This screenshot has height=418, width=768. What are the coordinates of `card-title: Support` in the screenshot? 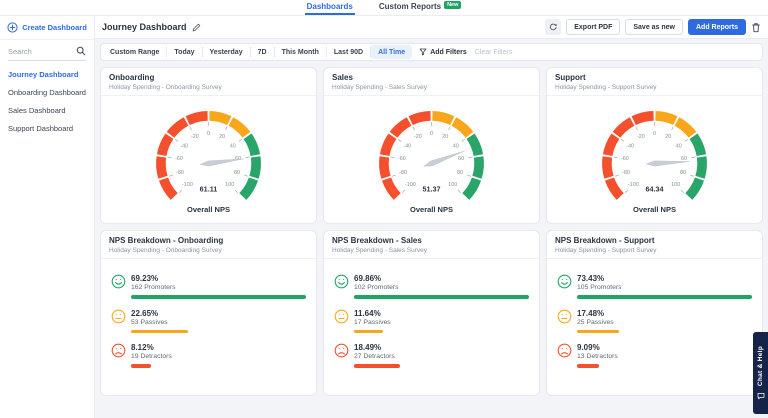 It's located at (570, 77).